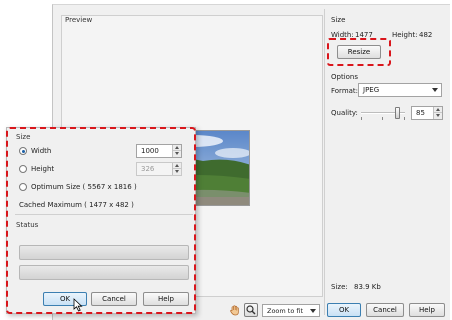  I want to click on mouse-pointer-icon, so click(78, 305).